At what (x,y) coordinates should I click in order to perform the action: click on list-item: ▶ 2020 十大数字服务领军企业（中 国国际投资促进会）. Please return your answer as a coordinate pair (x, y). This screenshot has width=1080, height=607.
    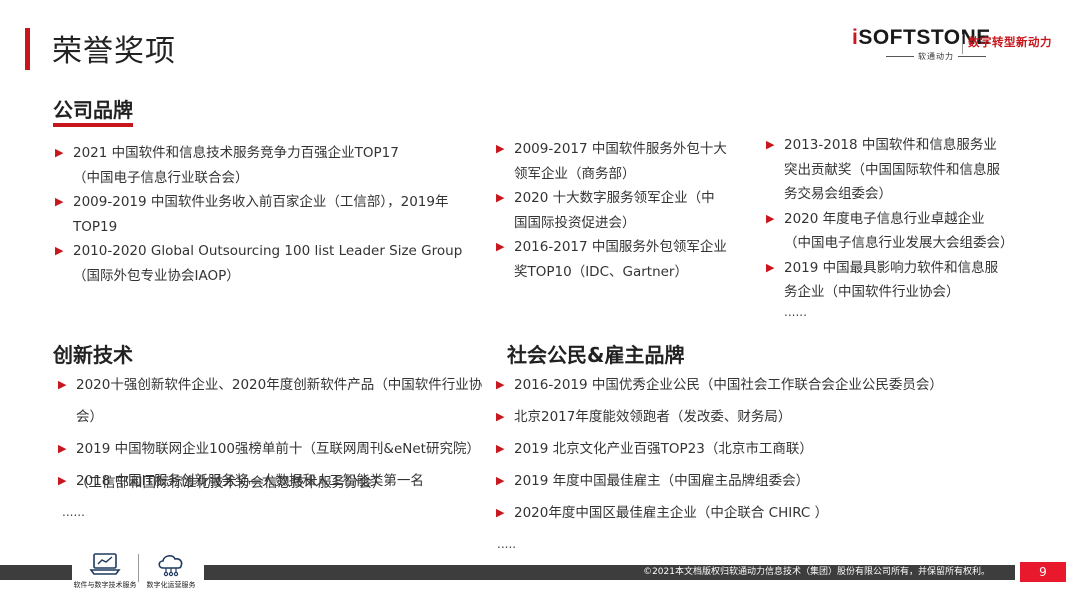
    Looking at the image, I should click on (621, 210).